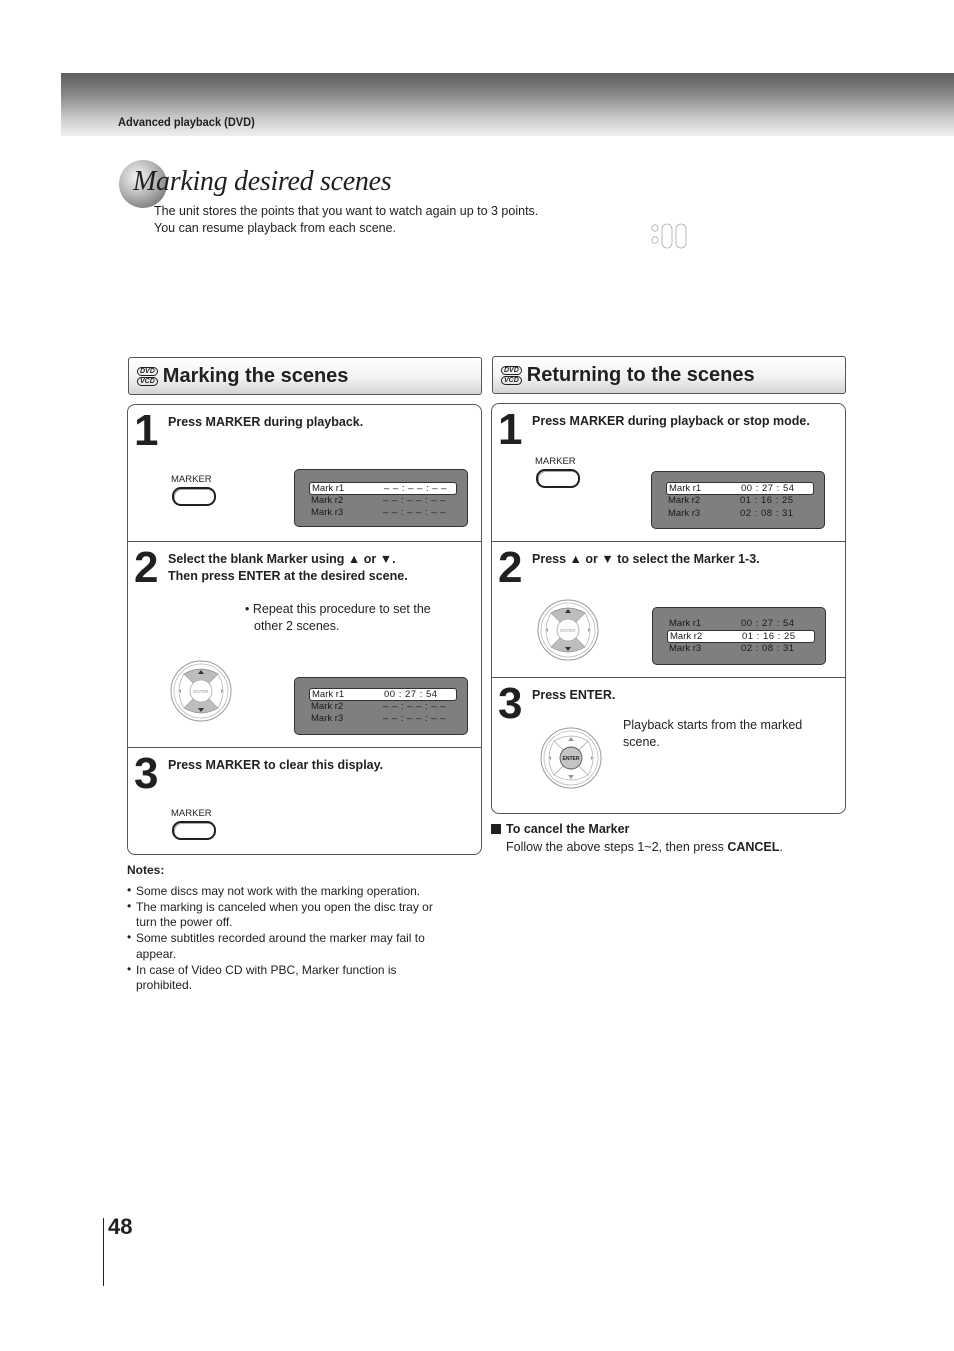 Image resolution: width=954 pixels, height=1351 pixels. Describe the element at coordinates (262, 181) in the screenshot. I see `page-title: Marking desired scenes` at that location.